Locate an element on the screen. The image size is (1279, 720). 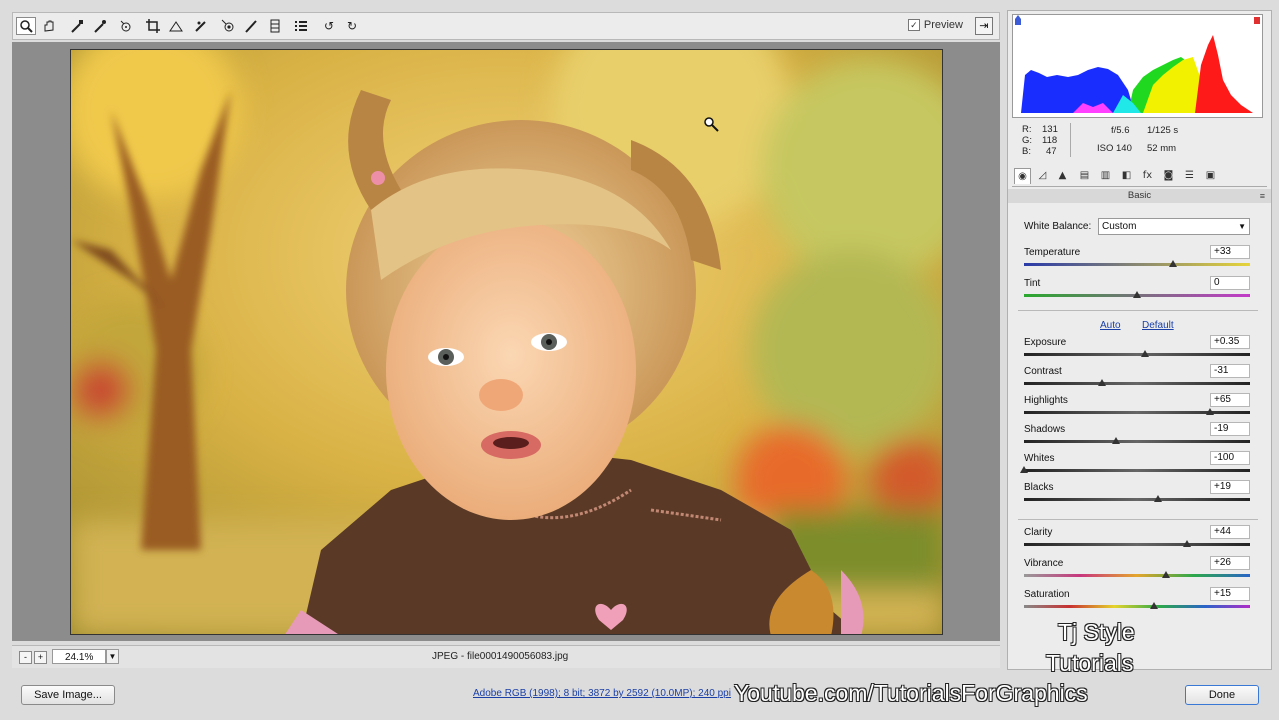
tool-bar: ↺ ↻ ✓ Preview ⇥ is located at coordinates (506, 26).